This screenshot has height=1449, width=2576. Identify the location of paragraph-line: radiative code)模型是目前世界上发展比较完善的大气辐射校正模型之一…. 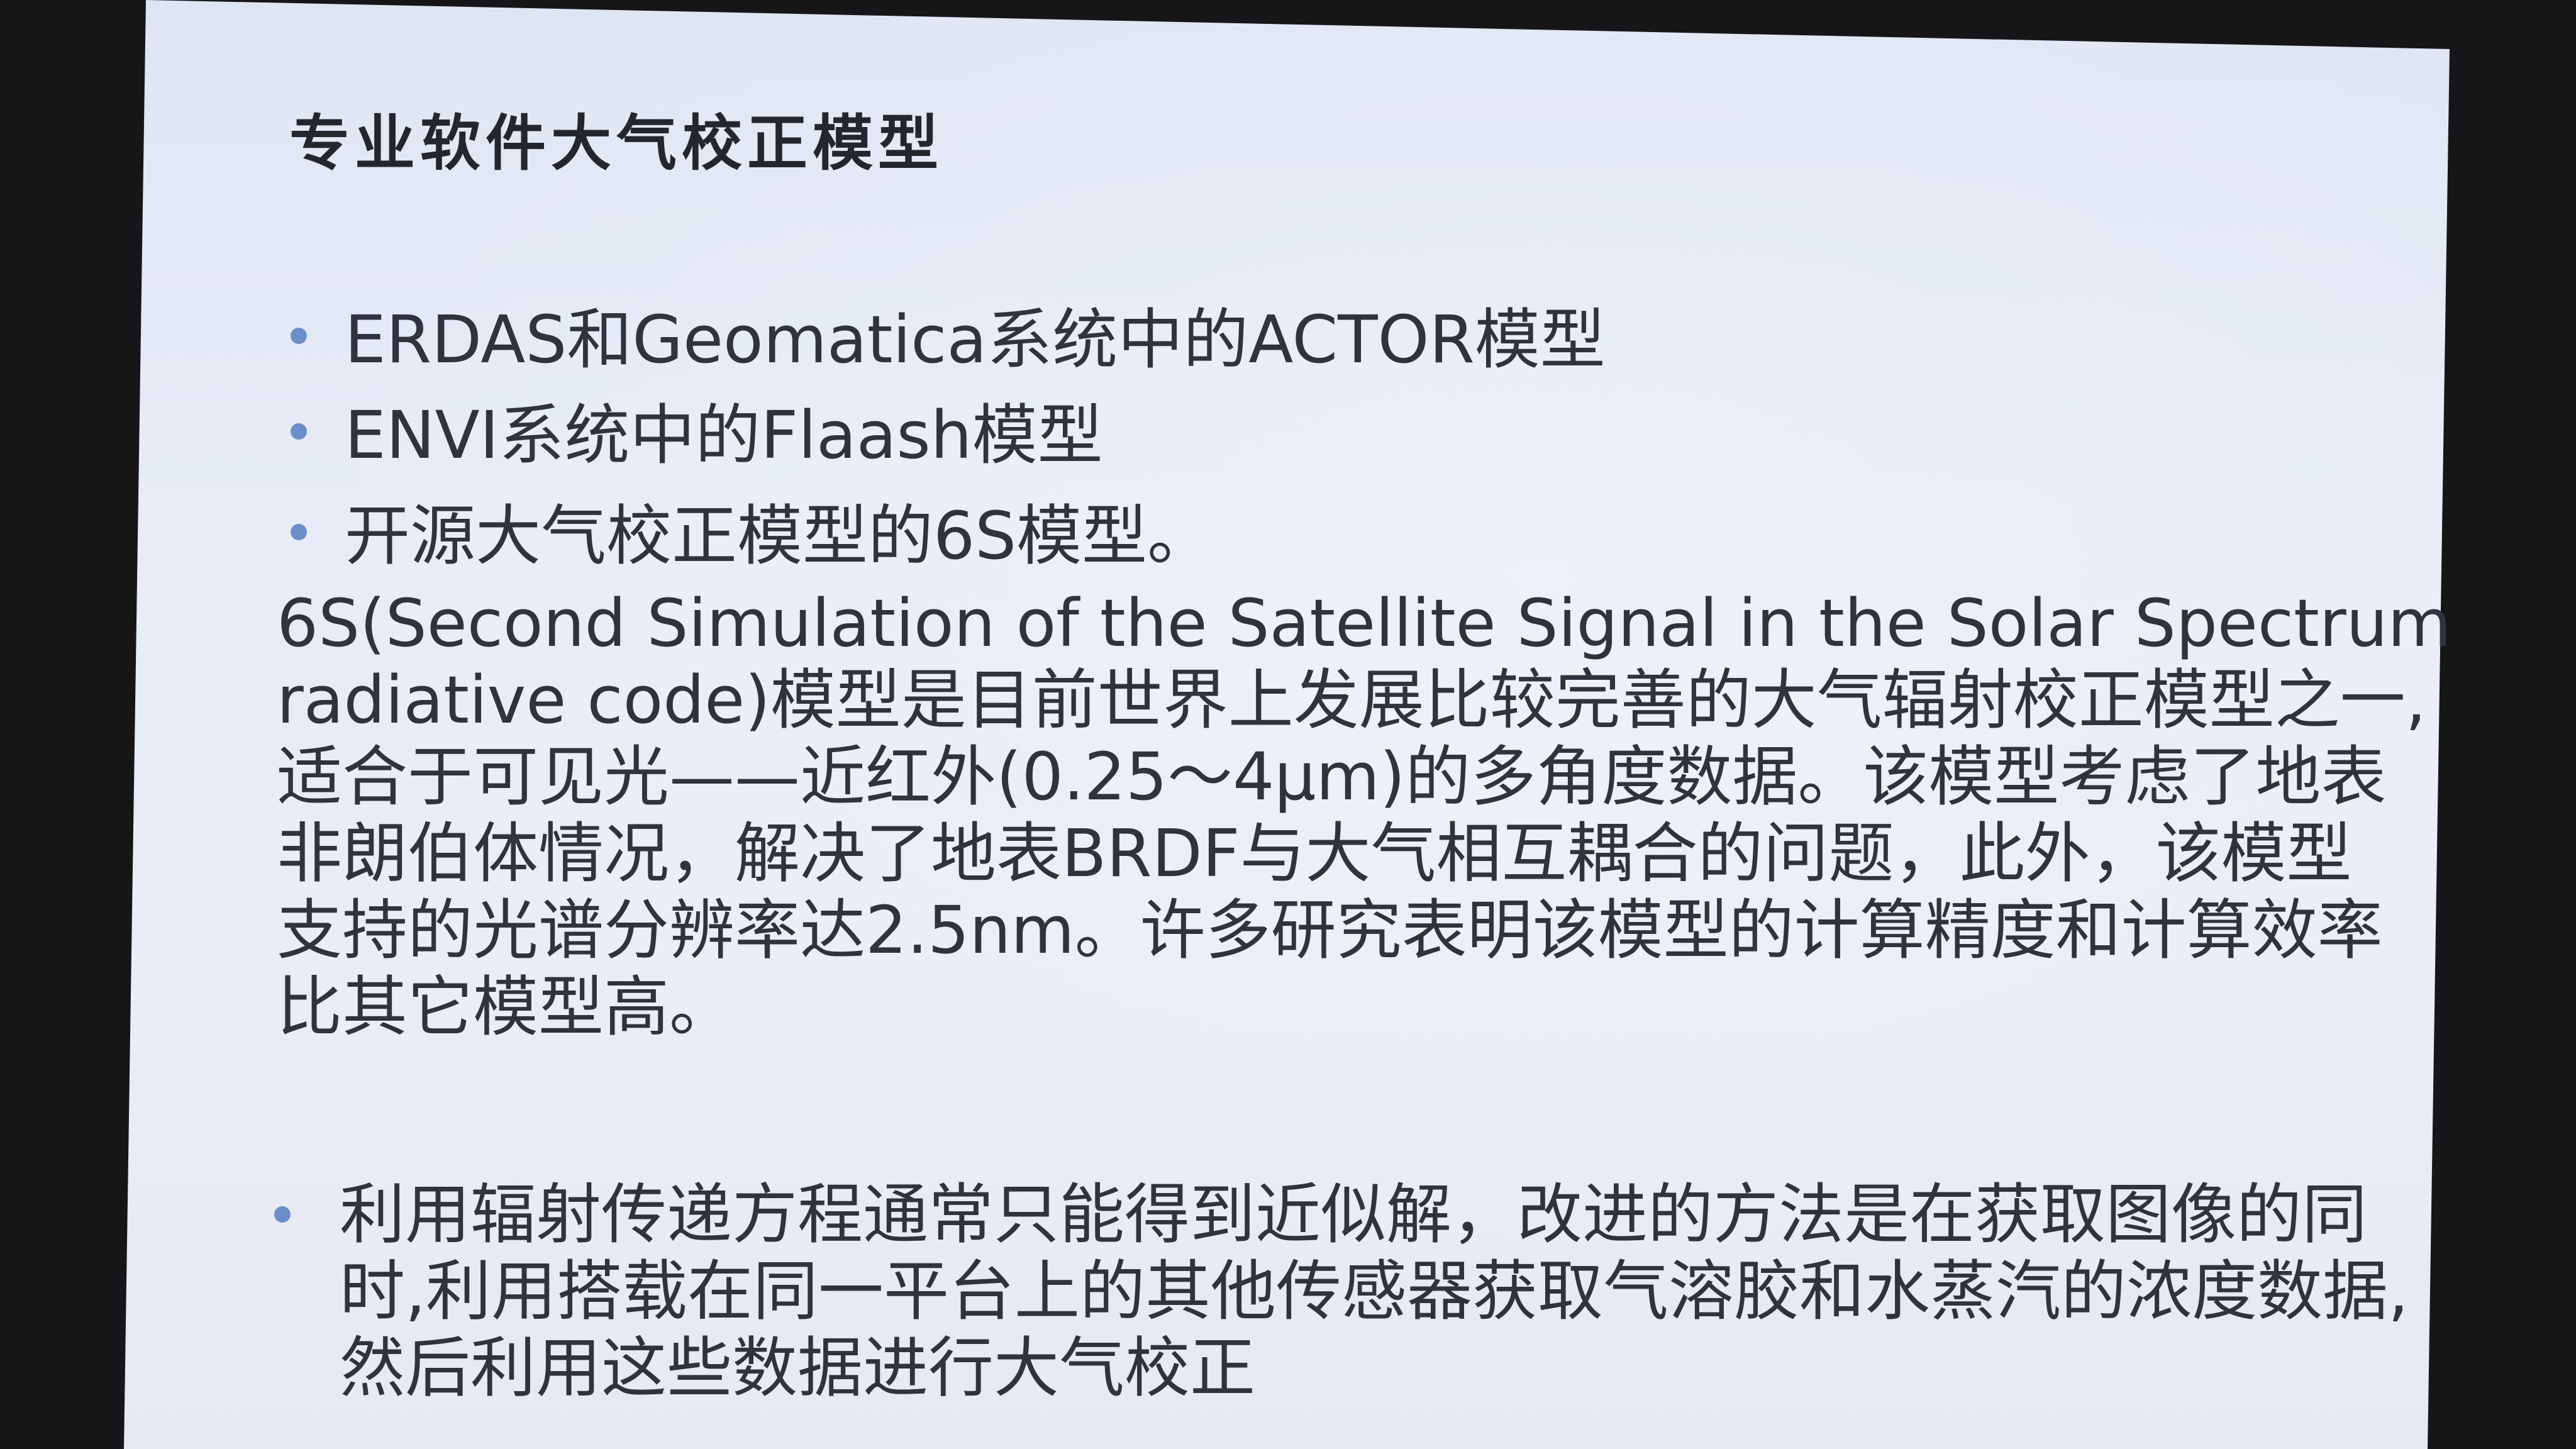
(1351, 700).